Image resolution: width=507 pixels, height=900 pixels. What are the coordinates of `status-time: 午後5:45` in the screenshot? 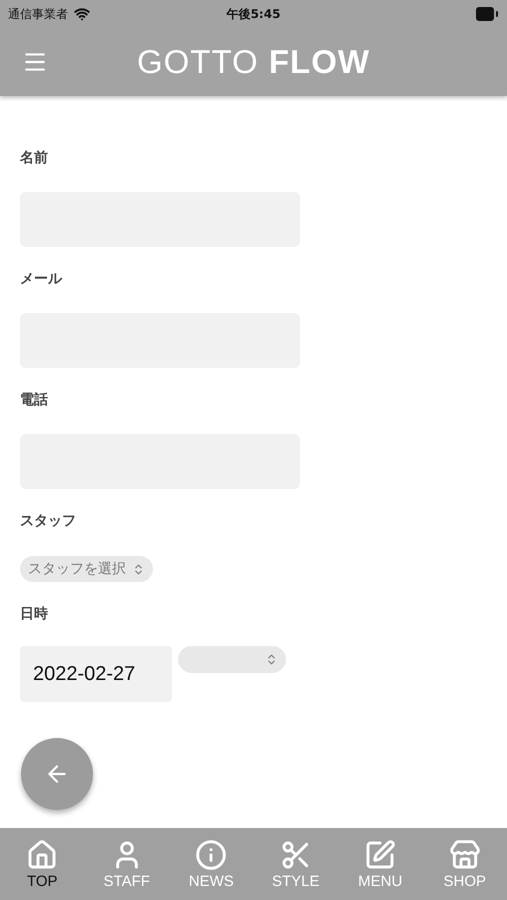 It's located at (253, 14).